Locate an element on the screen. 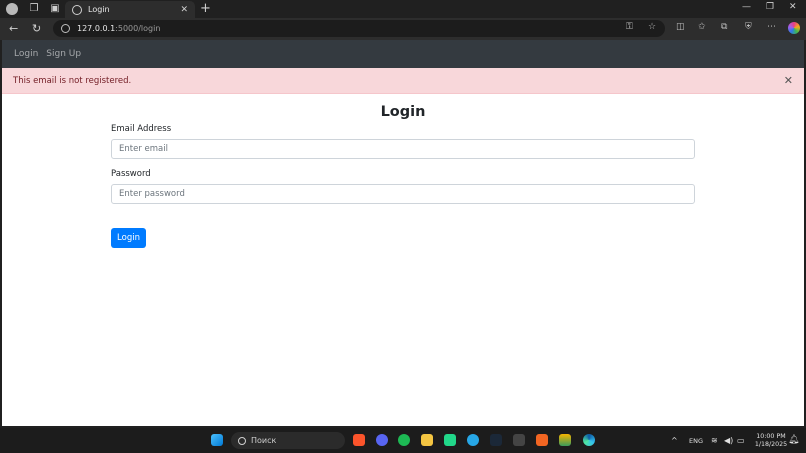 The image size is (806, 453). telegram-icon is located at coordinates (473, 440).